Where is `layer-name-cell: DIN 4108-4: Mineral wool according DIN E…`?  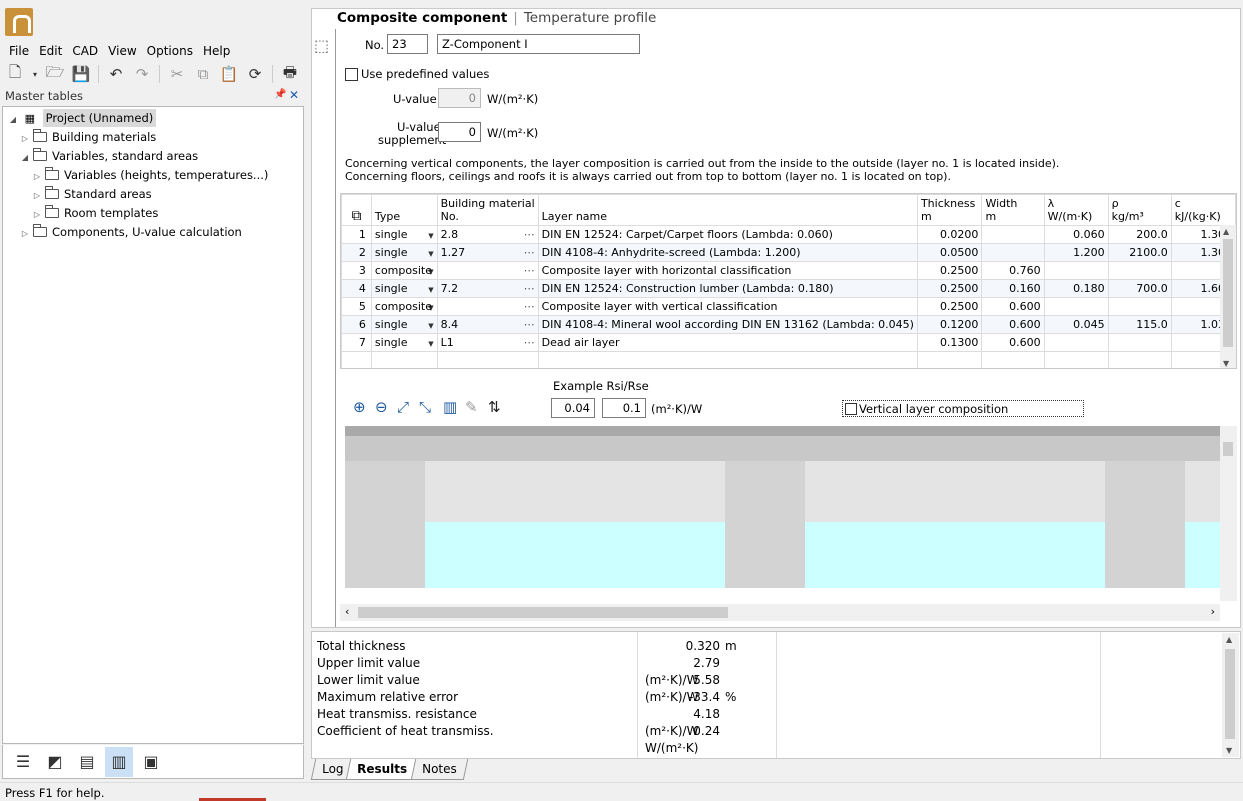
layer-name-cell: DIN 4108-4: Mineral wool according DIN E… is located at coordinates (727, 324).